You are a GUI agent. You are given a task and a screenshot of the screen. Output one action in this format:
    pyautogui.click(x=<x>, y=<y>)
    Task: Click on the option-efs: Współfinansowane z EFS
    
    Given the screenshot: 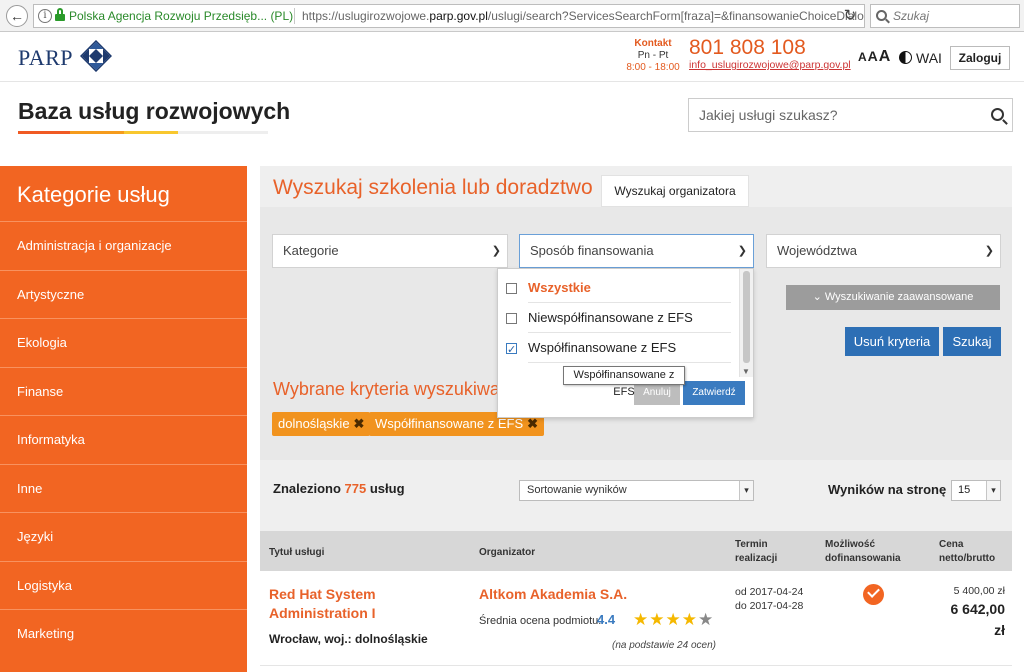 What is the action you would take?
    pyautogui.click(x=618, y=349)
    